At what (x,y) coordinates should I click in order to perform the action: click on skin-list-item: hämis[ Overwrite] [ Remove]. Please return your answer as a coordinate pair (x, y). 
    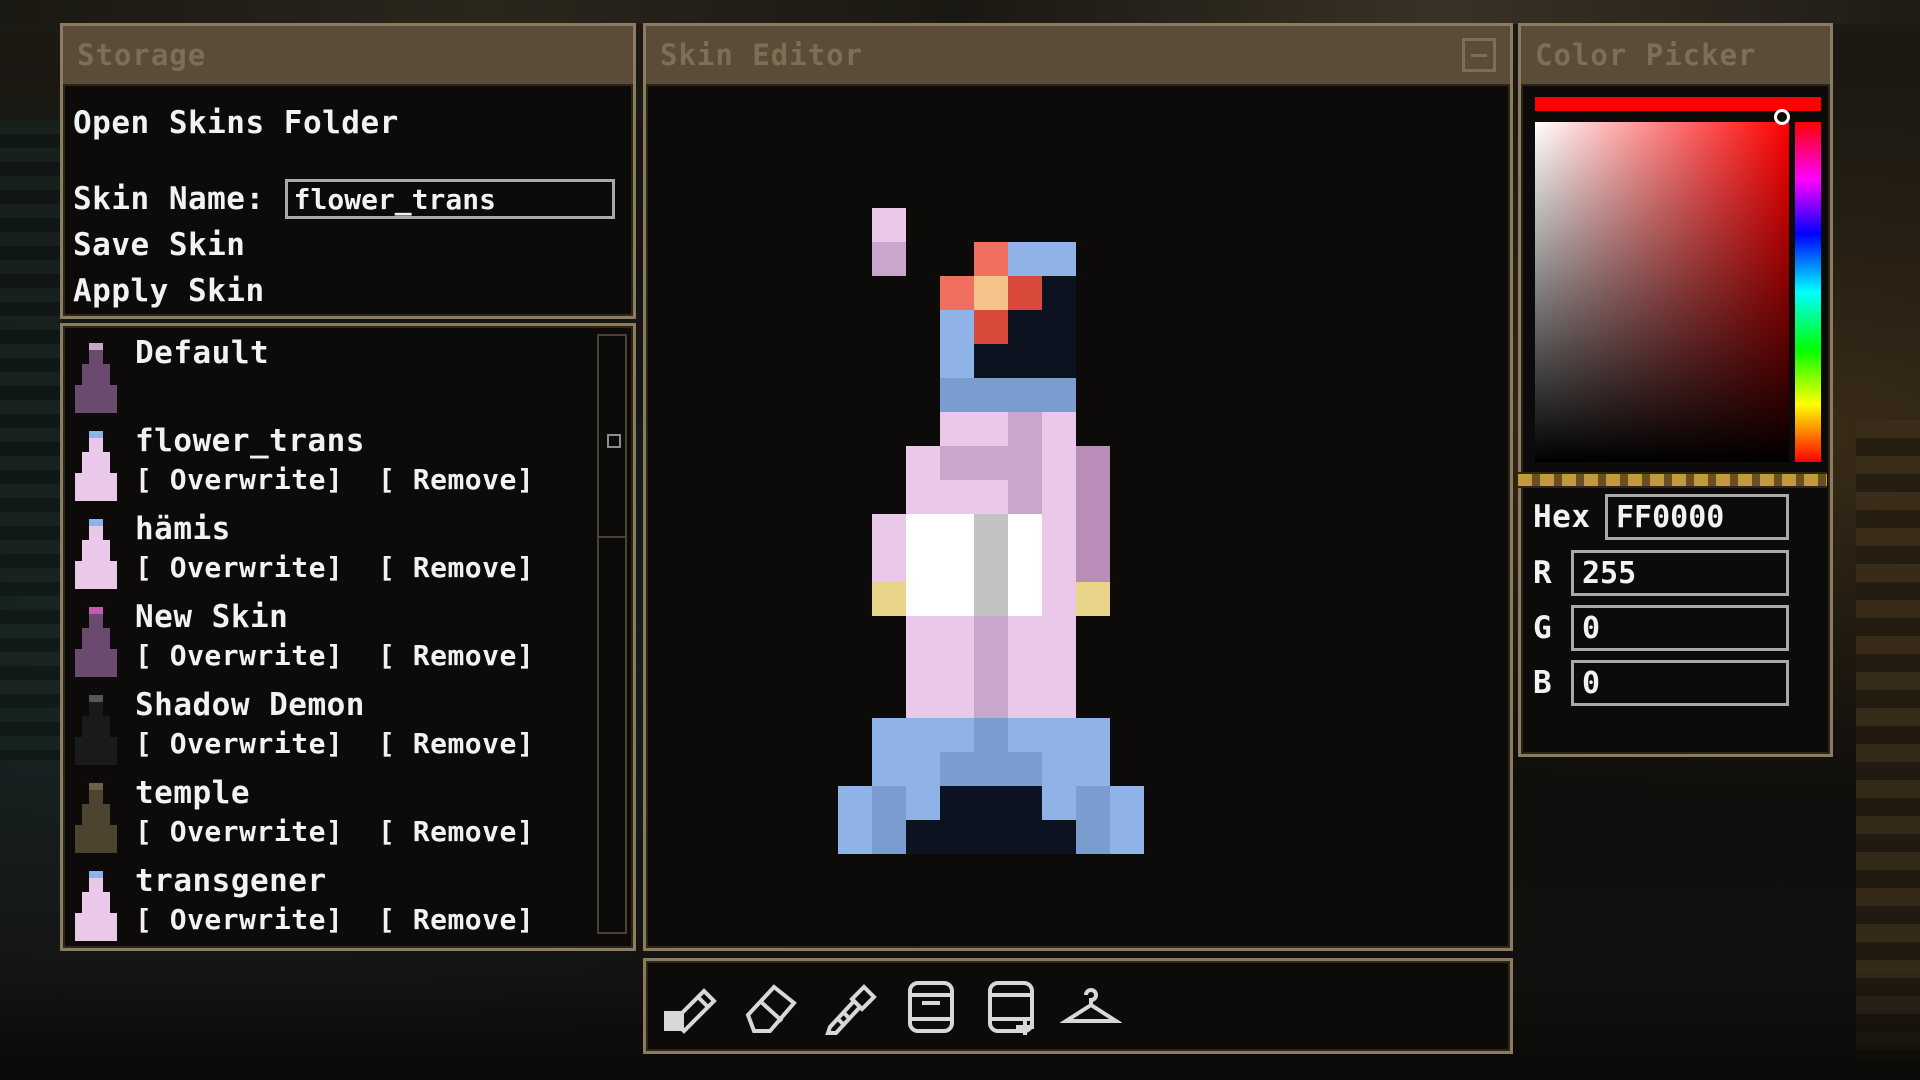
    Looking at the image, I should click on (348, 552).